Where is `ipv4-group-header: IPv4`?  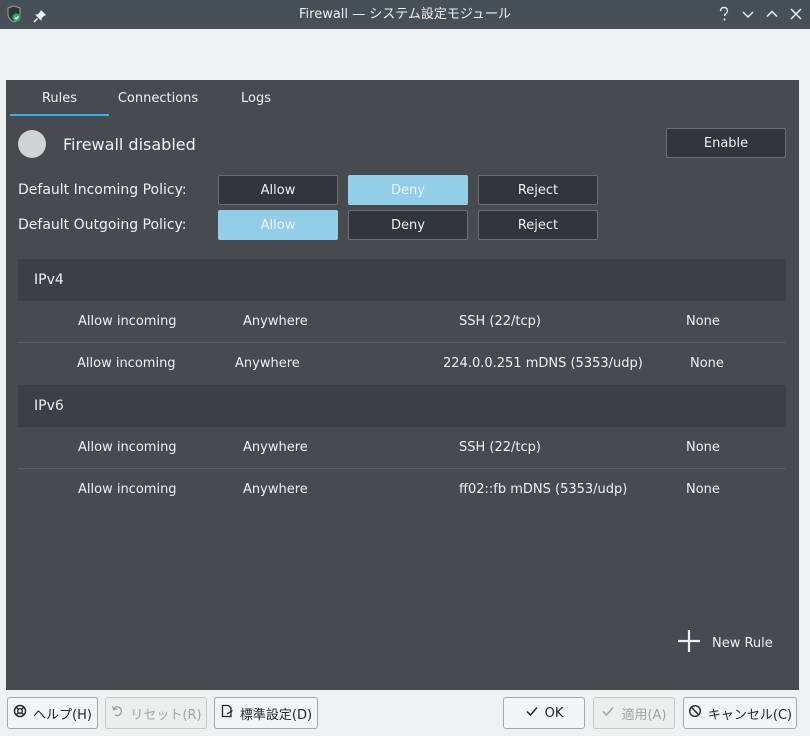 ipv4-group-header: IPv4 is located at coordinates (402, 280).